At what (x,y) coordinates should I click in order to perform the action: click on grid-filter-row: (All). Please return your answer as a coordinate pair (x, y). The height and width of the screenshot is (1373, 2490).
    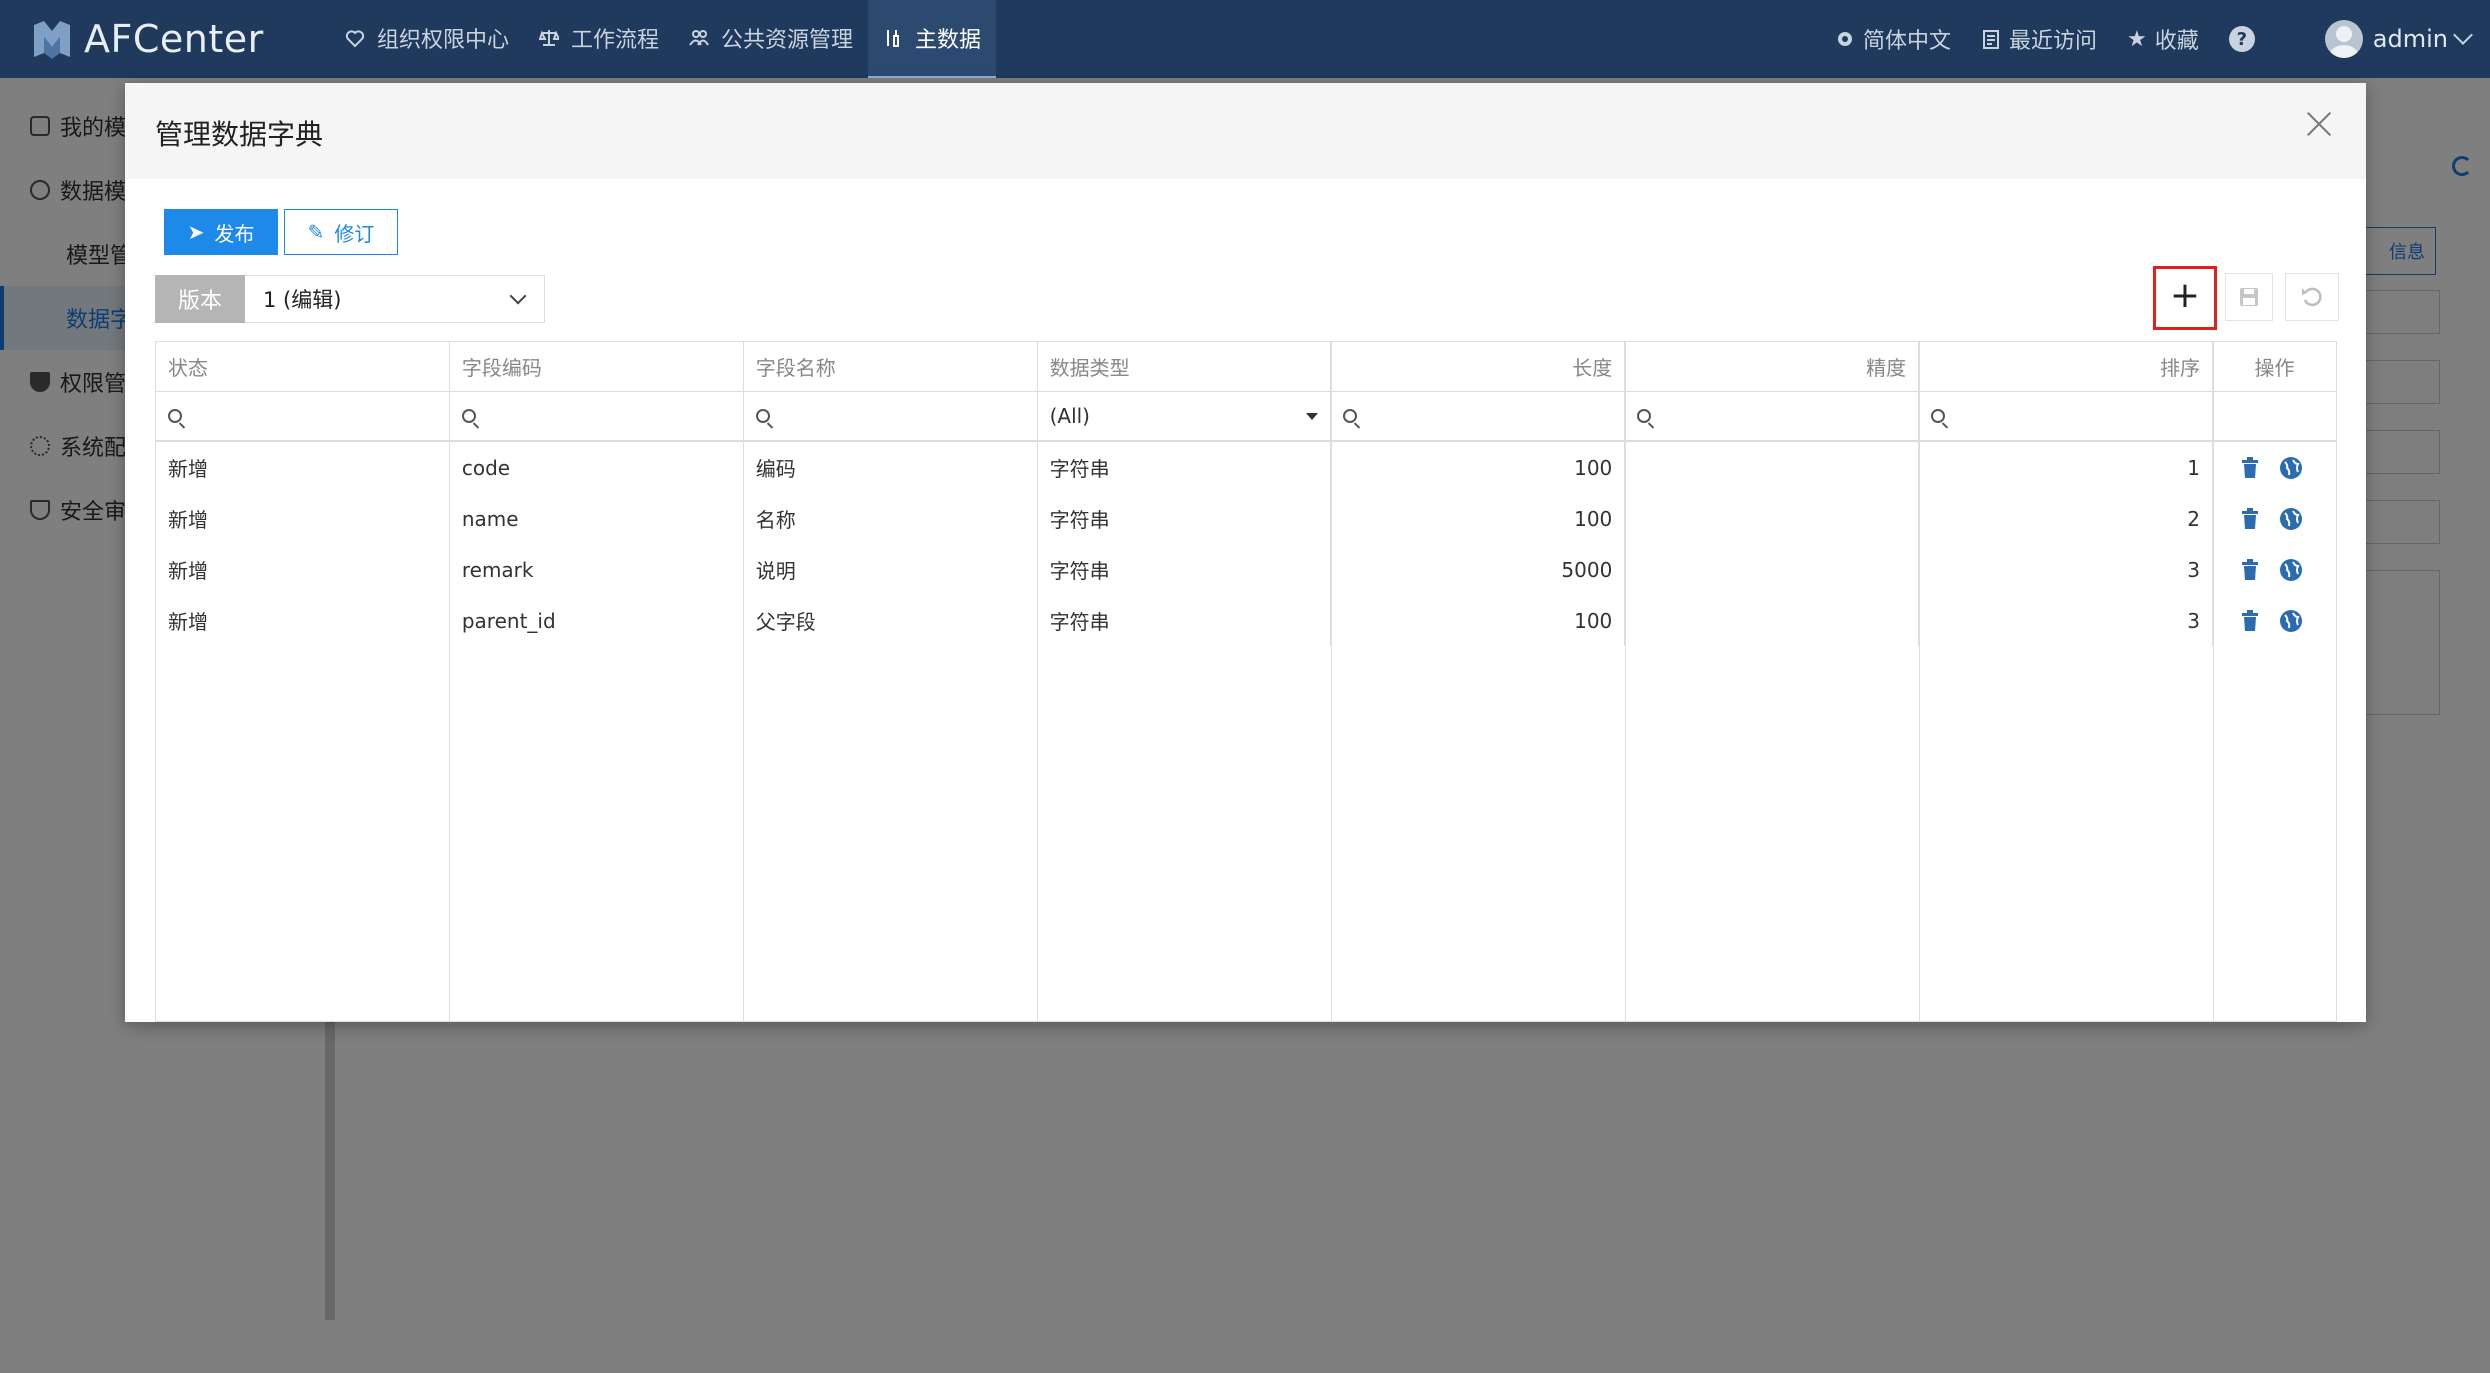
    Looking at the image, I should click on (1246, 417).